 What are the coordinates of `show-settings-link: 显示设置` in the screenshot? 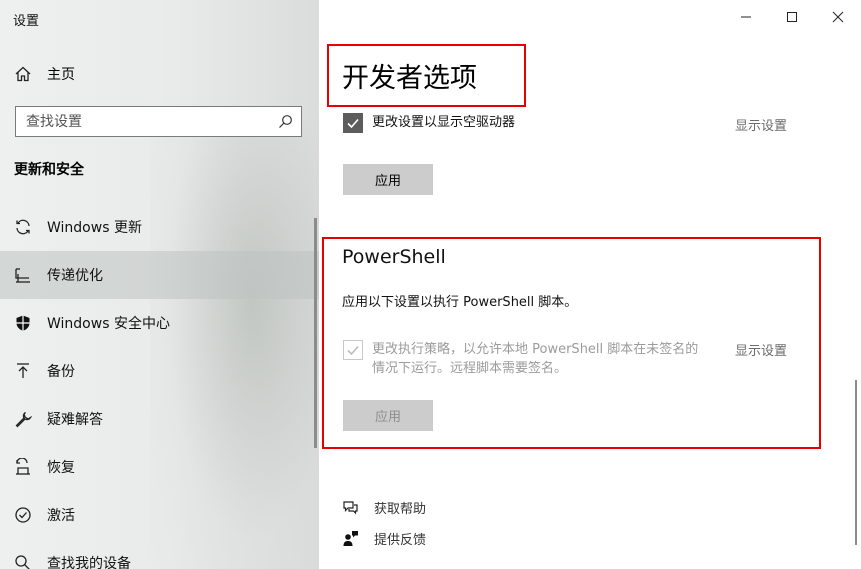 It's located at (761, 124).